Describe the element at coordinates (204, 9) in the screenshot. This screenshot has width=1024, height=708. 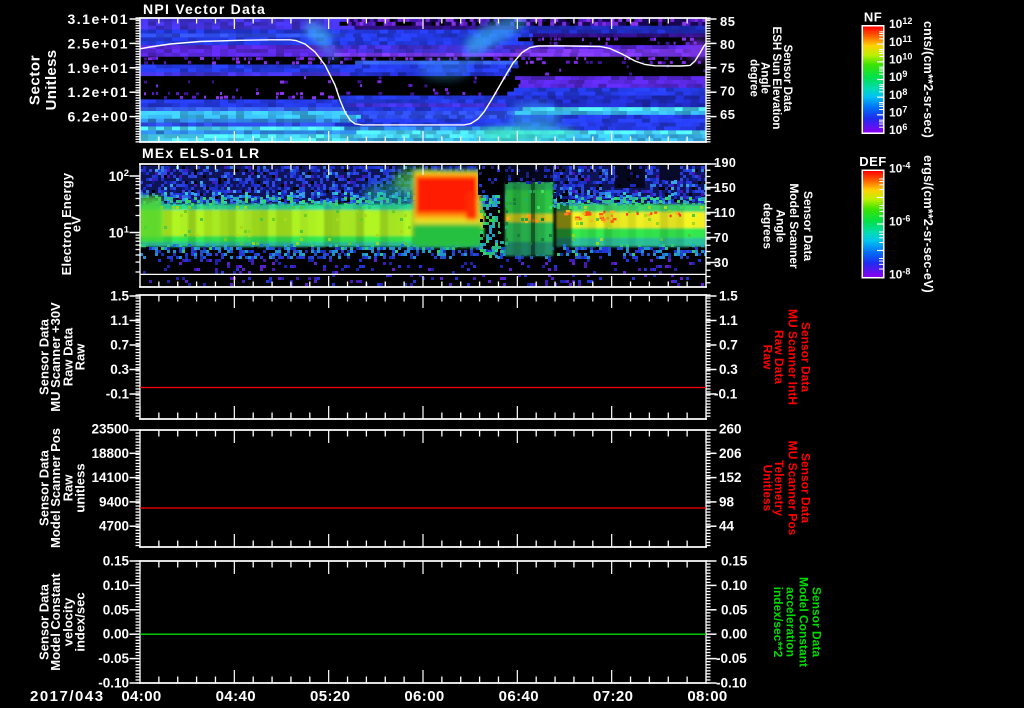
I see `svg-text: NPI Vector Data` at that location.